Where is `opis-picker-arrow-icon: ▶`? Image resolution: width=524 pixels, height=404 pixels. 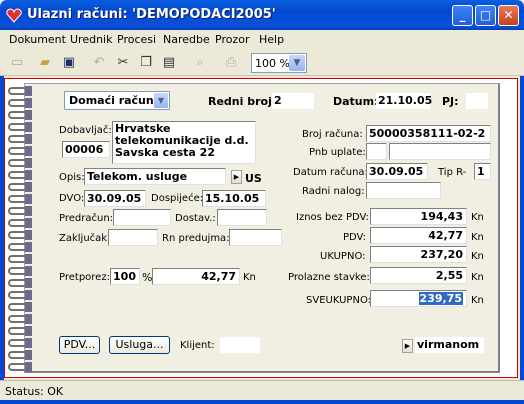 opis-picker-arrow-icon: ▶ is located at coordinates (236, 177).